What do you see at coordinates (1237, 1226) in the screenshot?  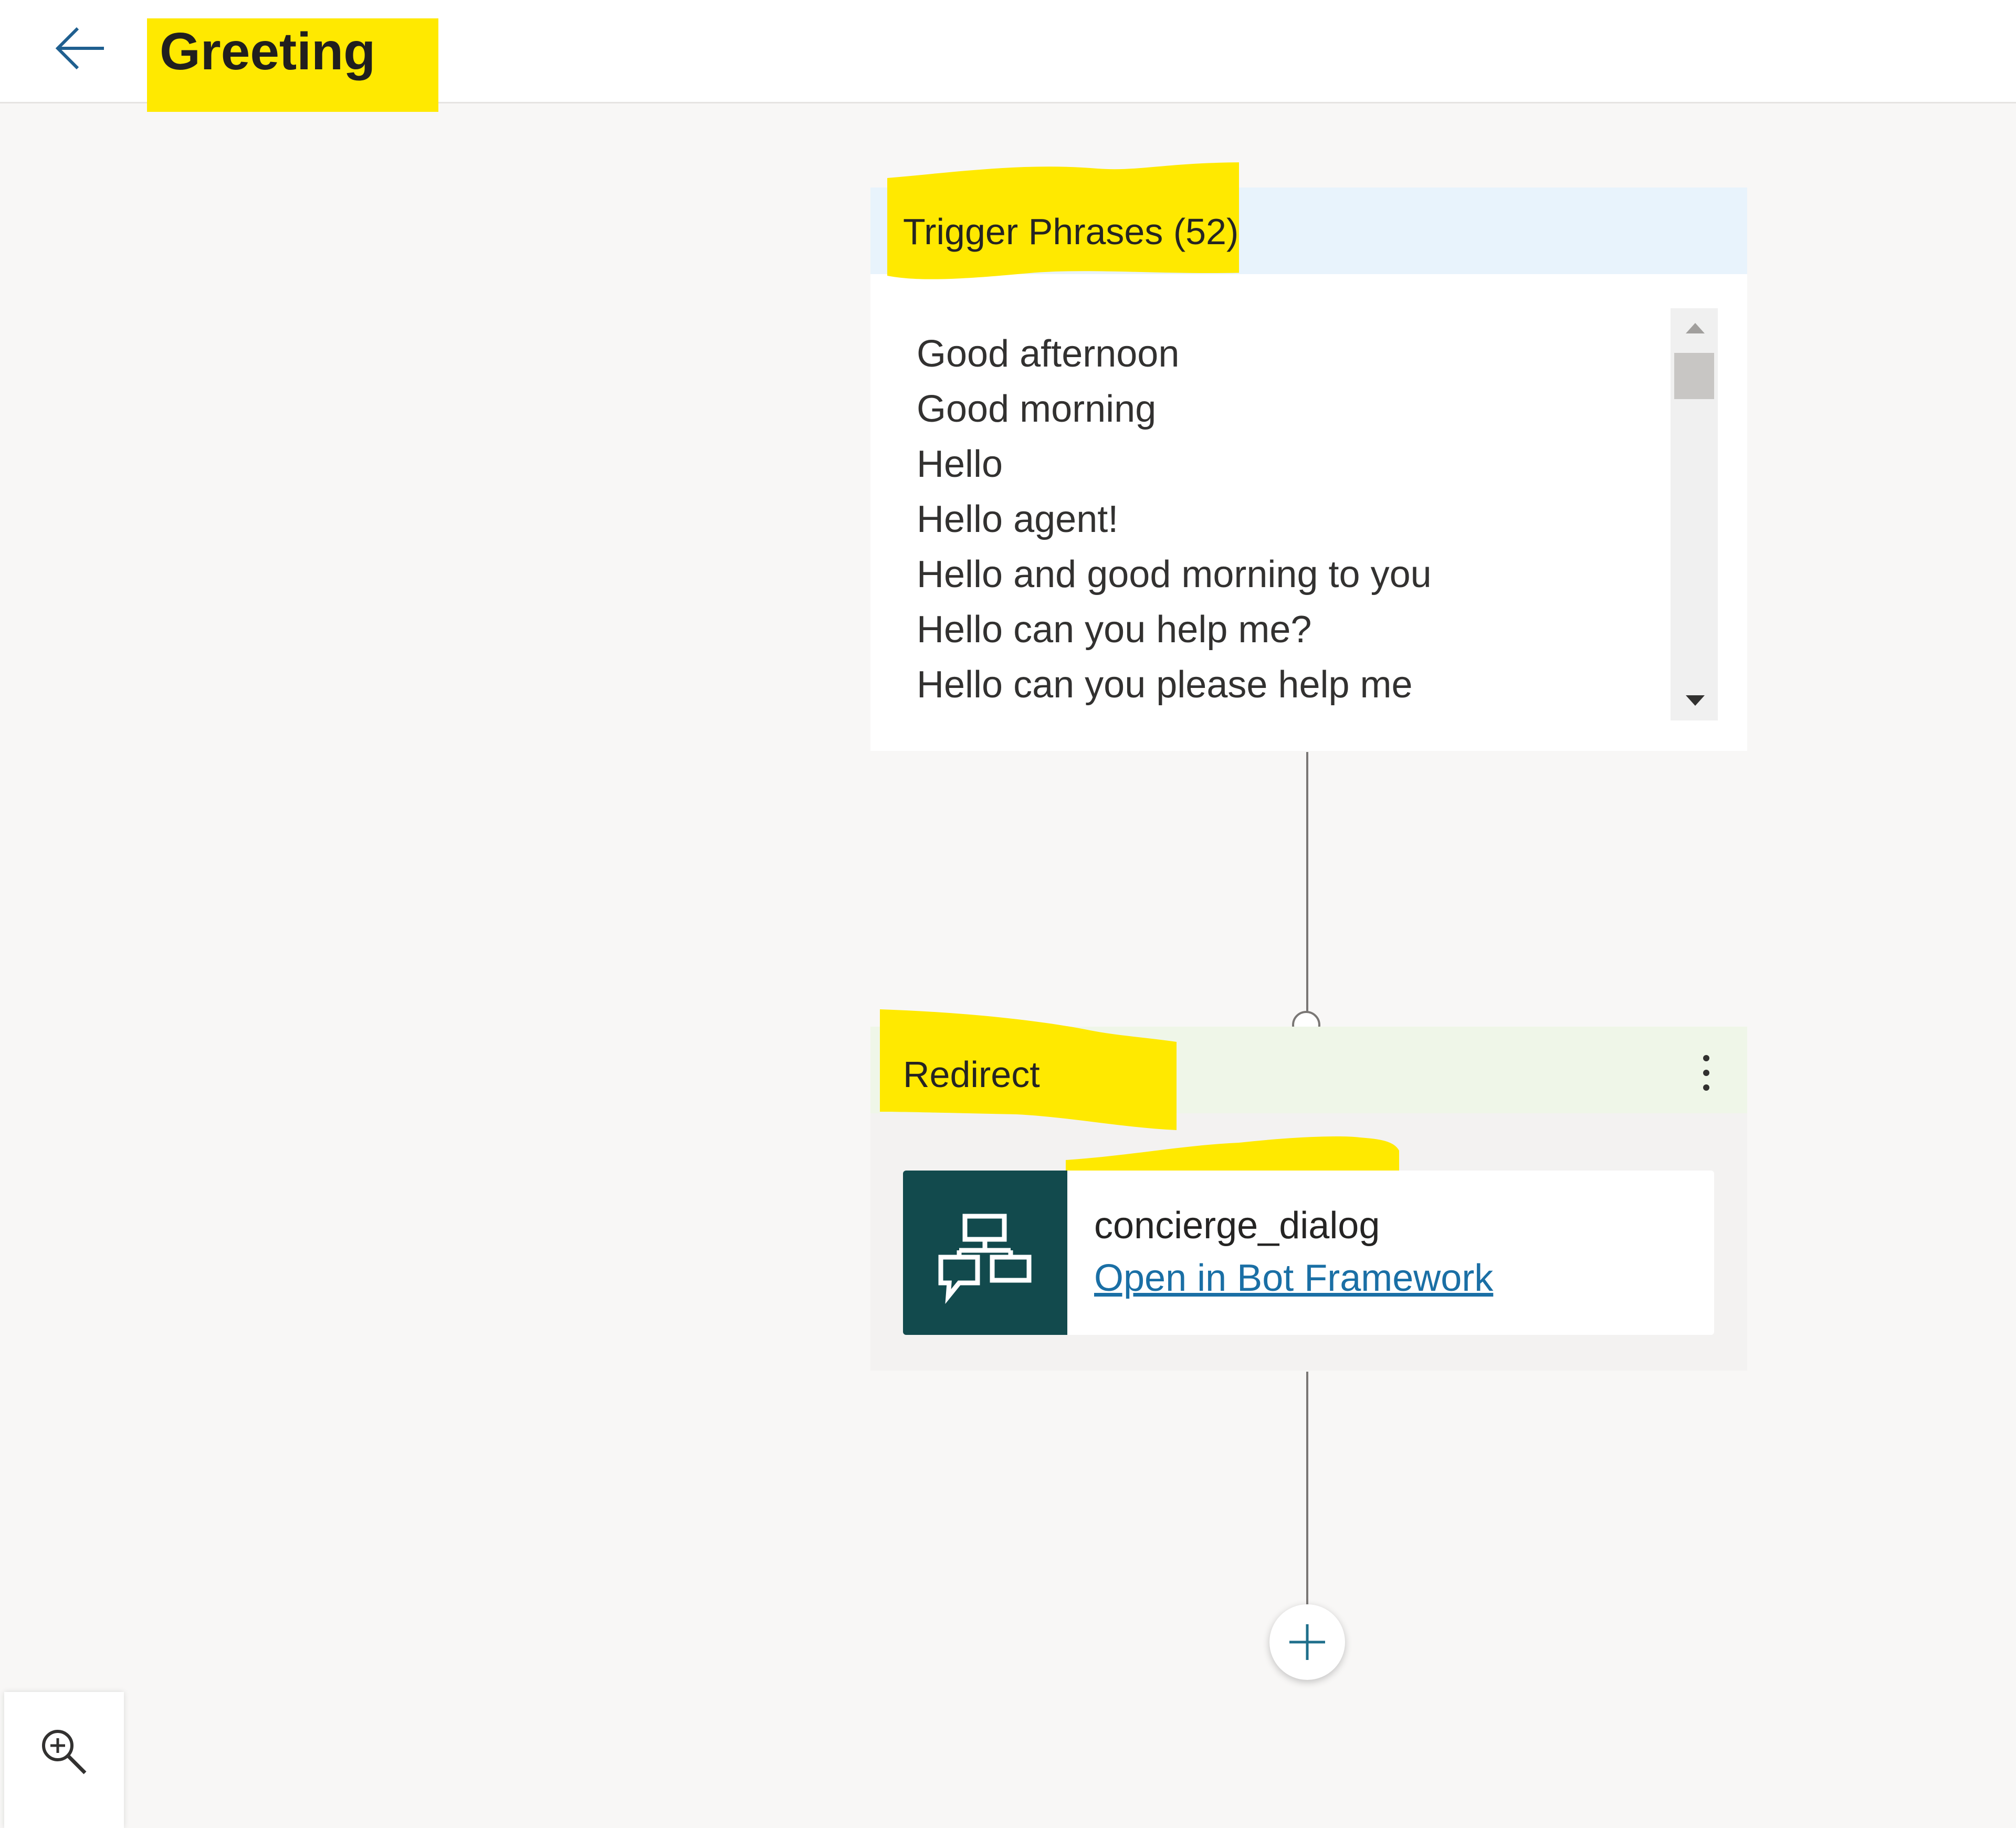 I see `dialog-name: concierge_dialog` at bounding box center [1237, 1226].